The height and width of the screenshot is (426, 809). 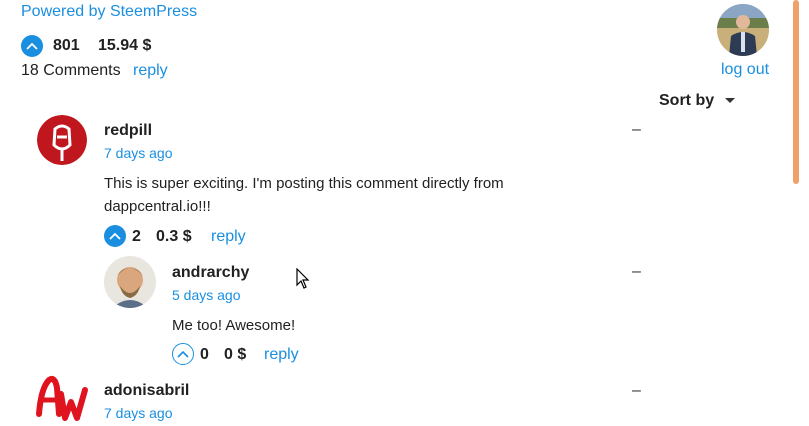 I want to click on comment-payout: 0 $, so click(x=235, y=354).